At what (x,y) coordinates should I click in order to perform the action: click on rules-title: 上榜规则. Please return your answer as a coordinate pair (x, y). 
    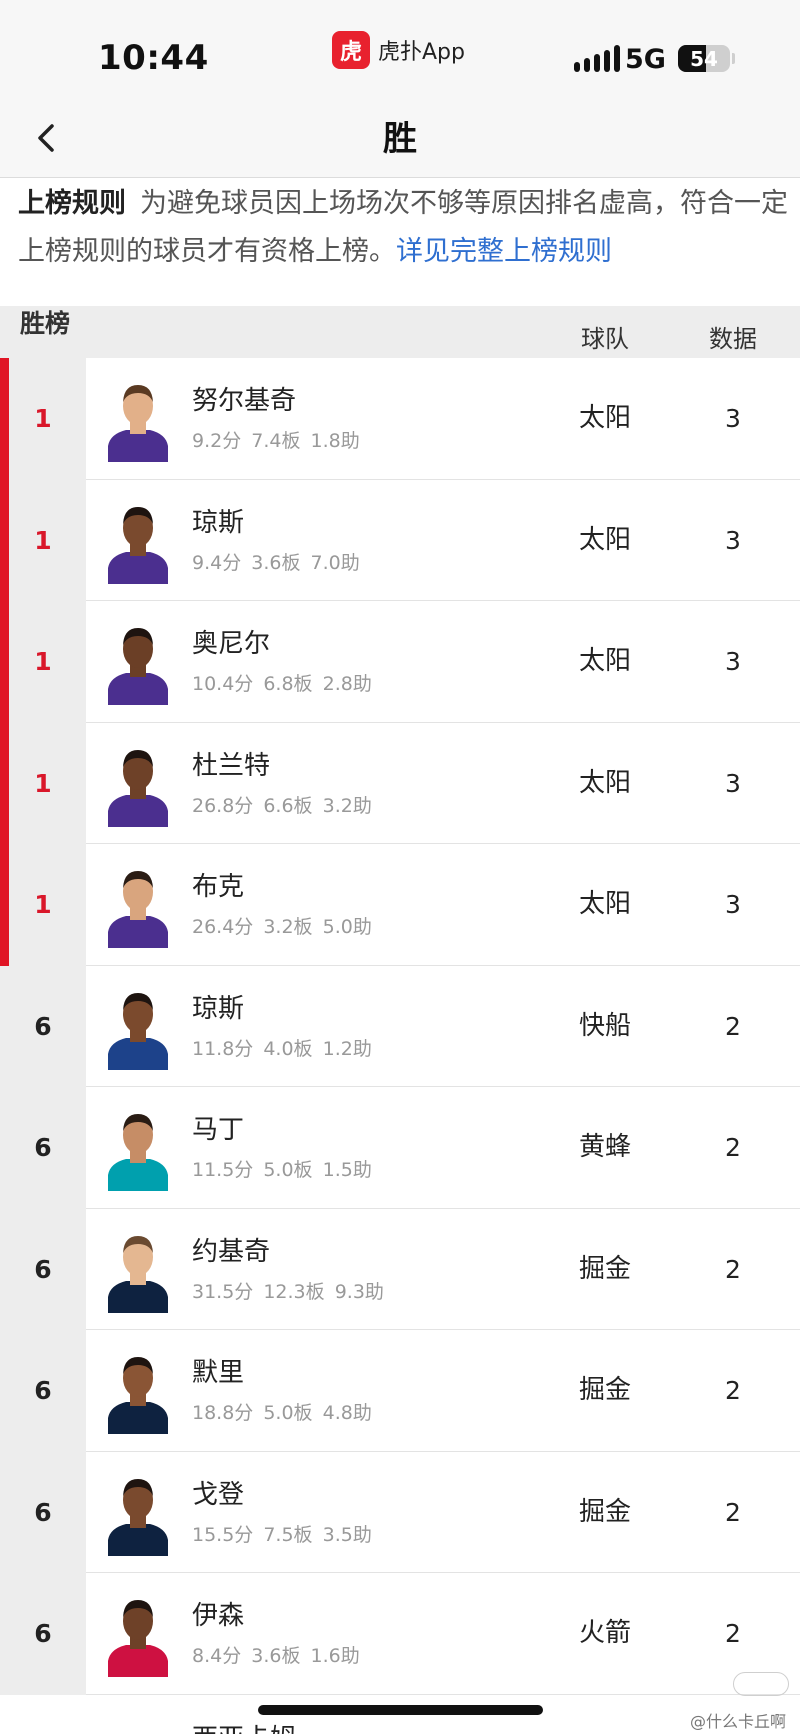
    Looking at the image, I should click on (72, 203).